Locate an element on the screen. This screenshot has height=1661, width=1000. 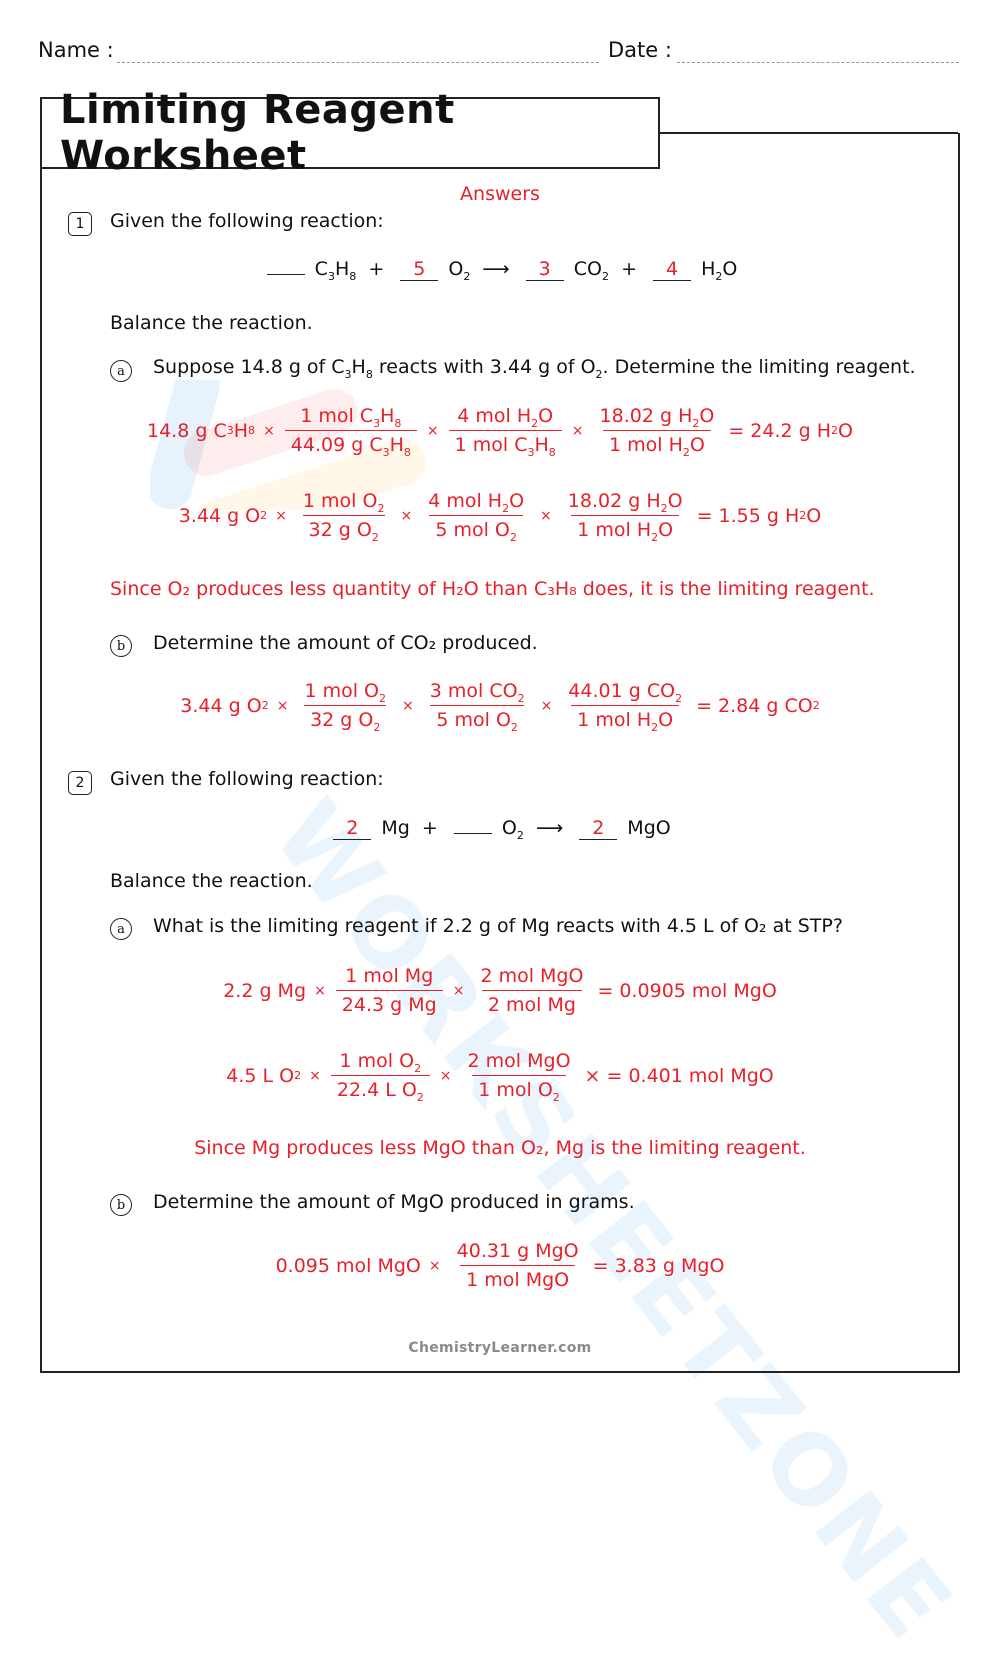
q1-instruction: Balance the reaction. is located at coordinates (211, 323).